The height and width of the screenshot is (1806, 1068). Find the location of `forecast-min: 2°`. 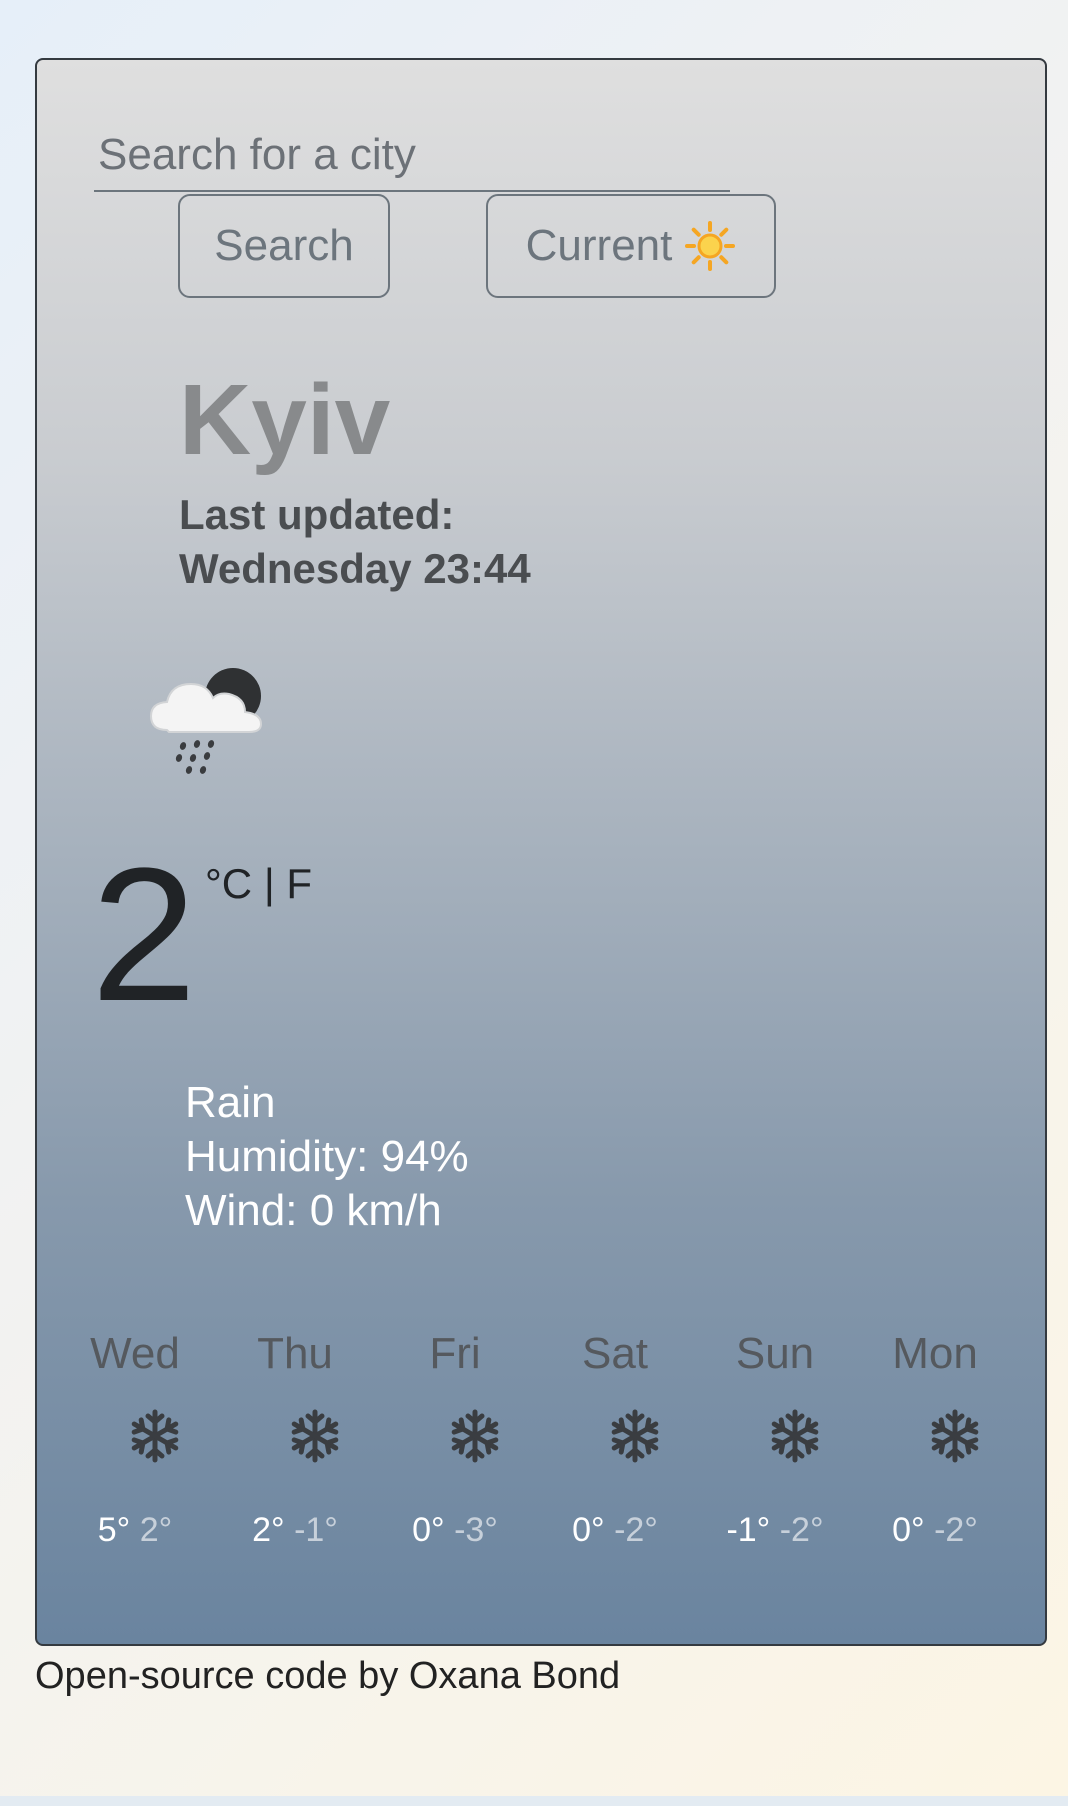

forecast-min: 2° is located at coordinates (156, 1530).